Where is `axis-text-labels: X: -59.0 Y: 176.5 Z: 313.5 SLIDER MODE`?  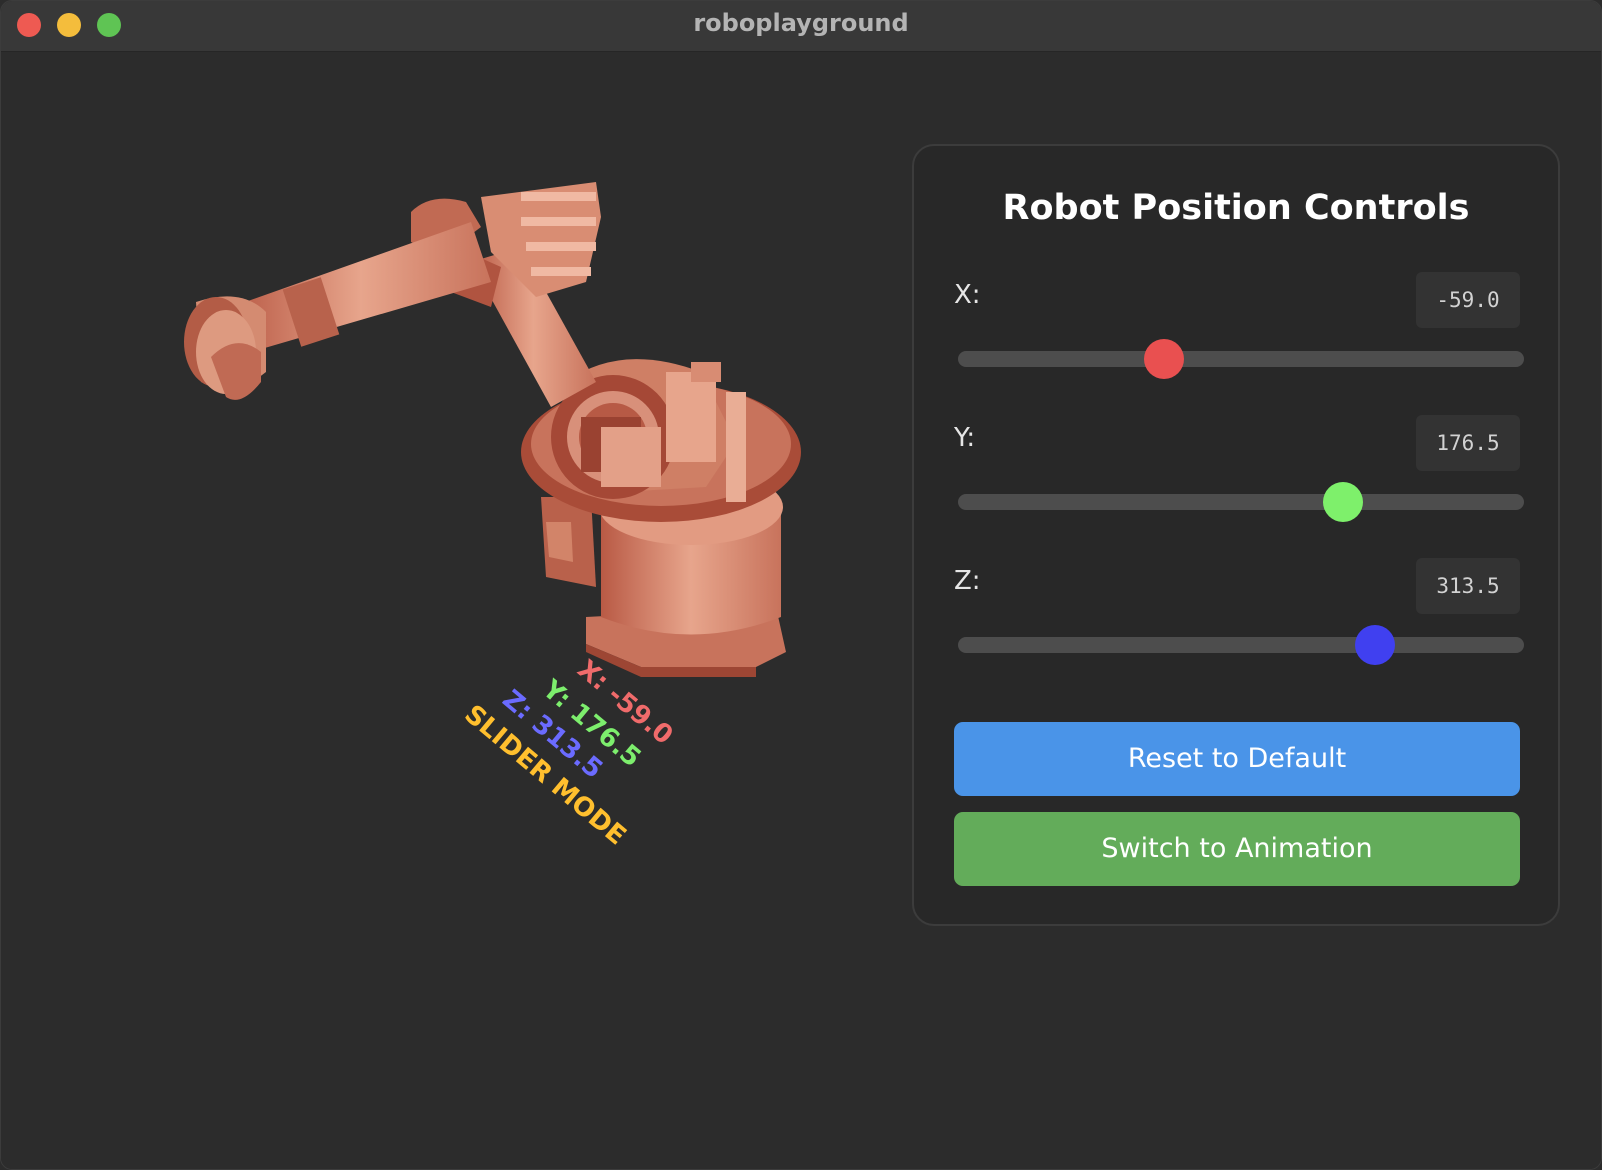
axis-text-labels: X: -59.0 Y: 176.5 Z: 313.5 SLIDER MODE is located at coordinates (569, 752).